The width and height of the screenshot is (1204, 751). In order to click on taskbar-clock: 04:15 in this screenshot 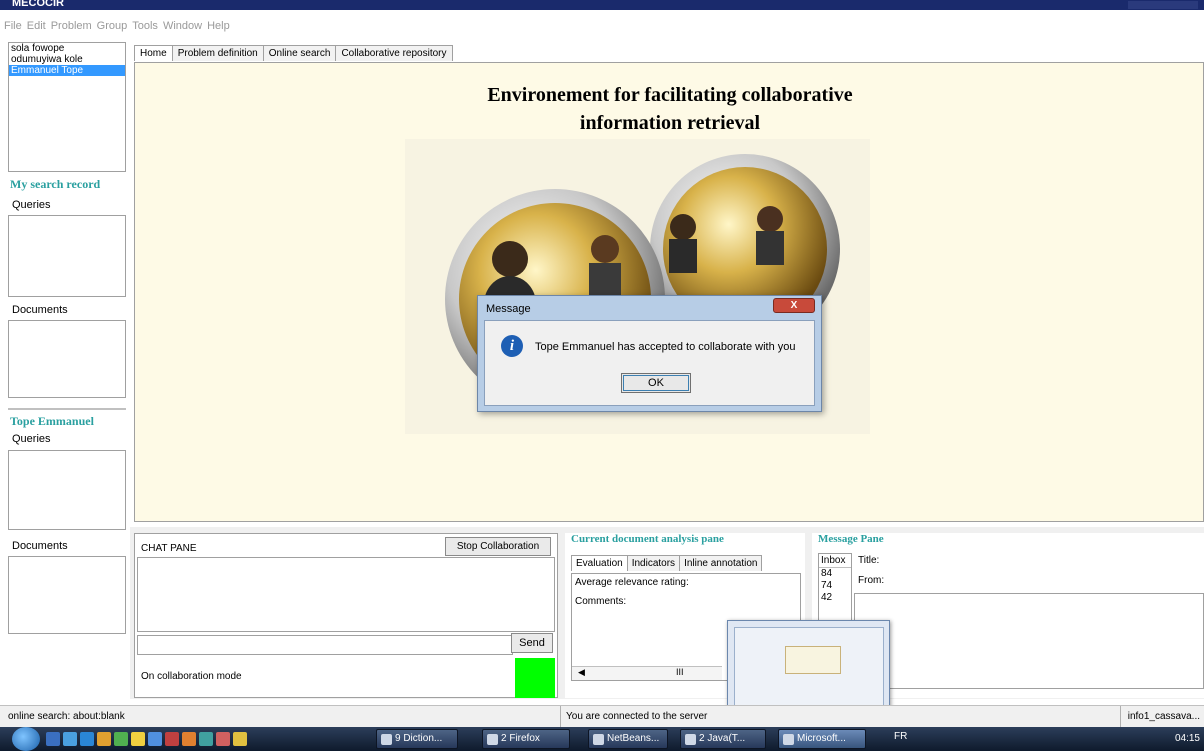, I will do `click(1187, 738)`.